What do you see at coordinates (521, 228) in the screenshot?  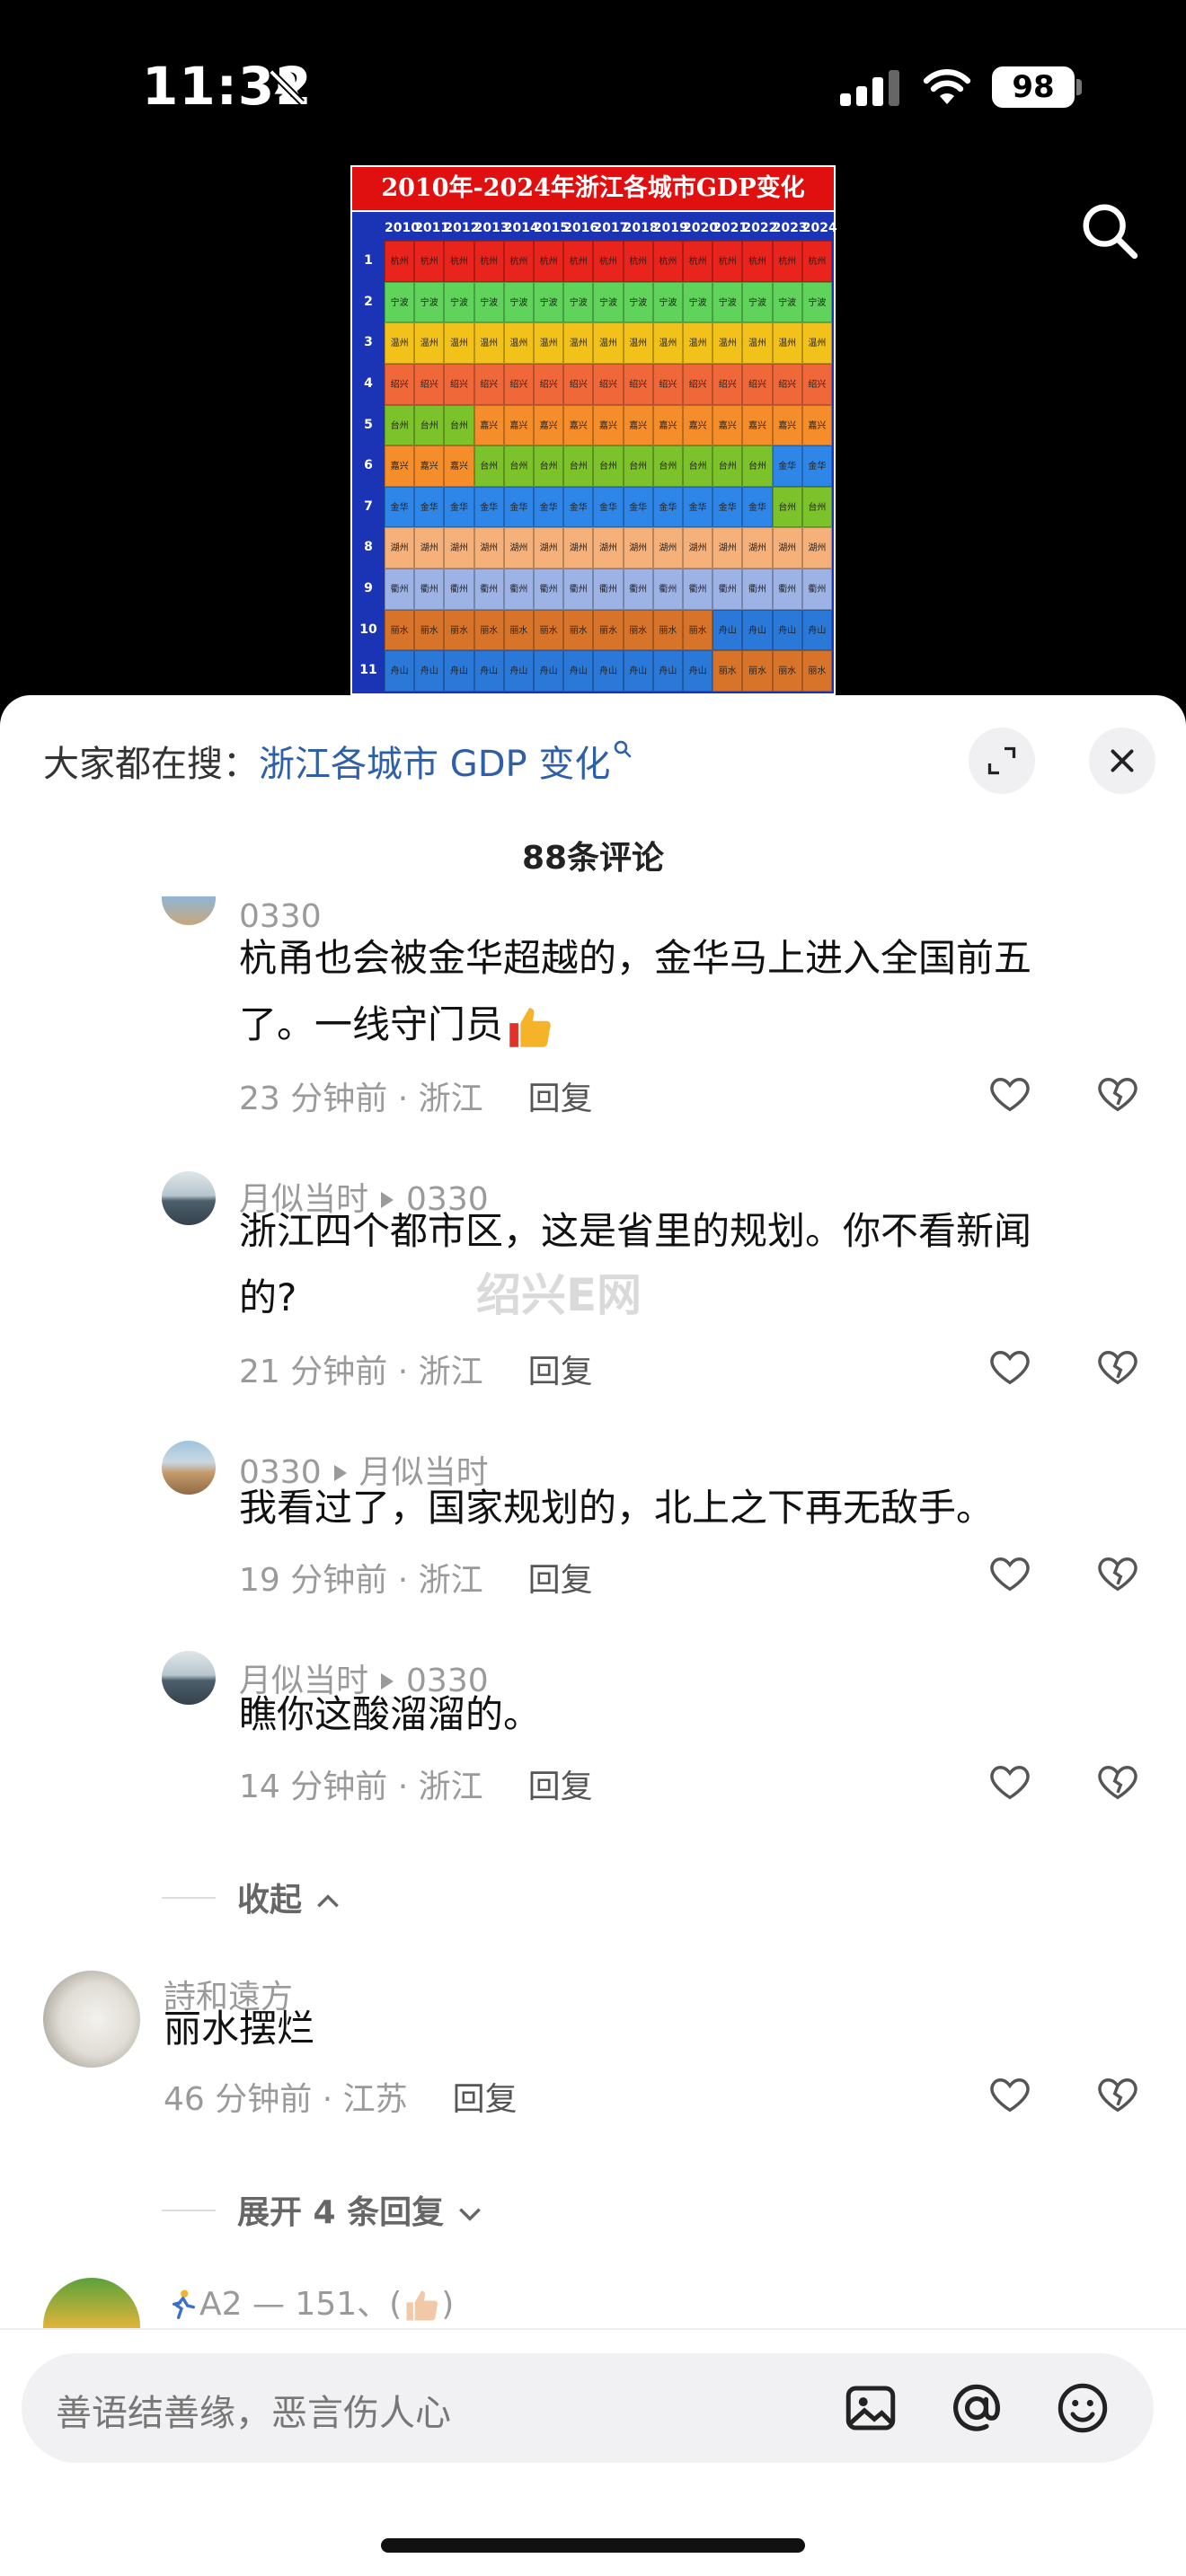 I see `gdp-year-label: 2014` at bounding box center [521, 228].